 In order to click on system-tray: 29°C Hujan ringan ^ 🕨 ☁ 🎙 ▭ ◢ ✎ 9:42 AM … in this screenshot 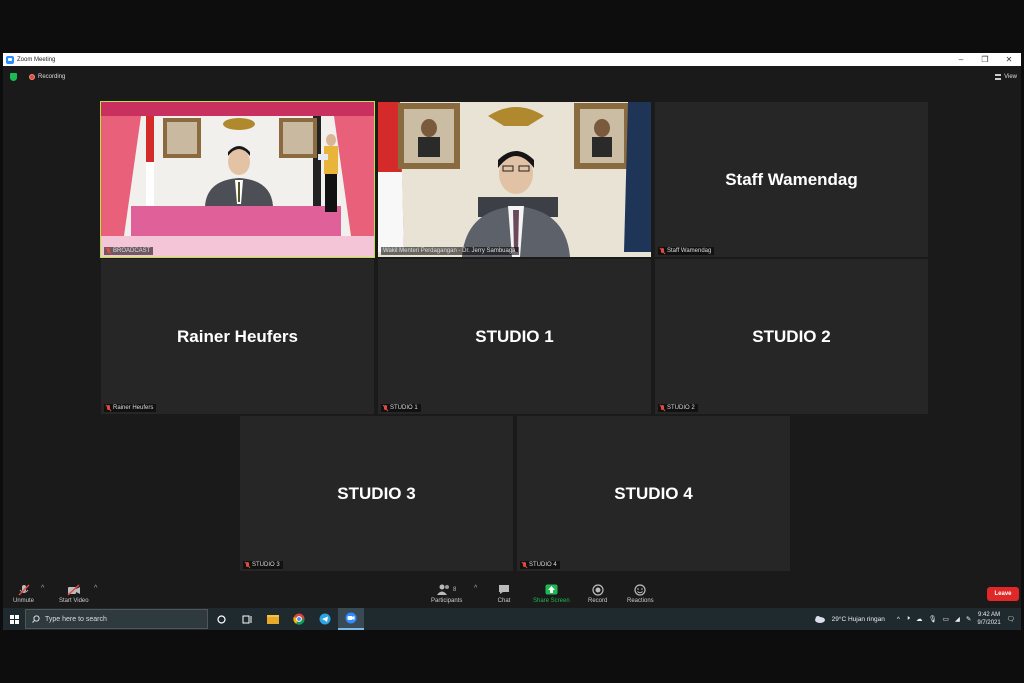, I will do `click(917, 619)`.